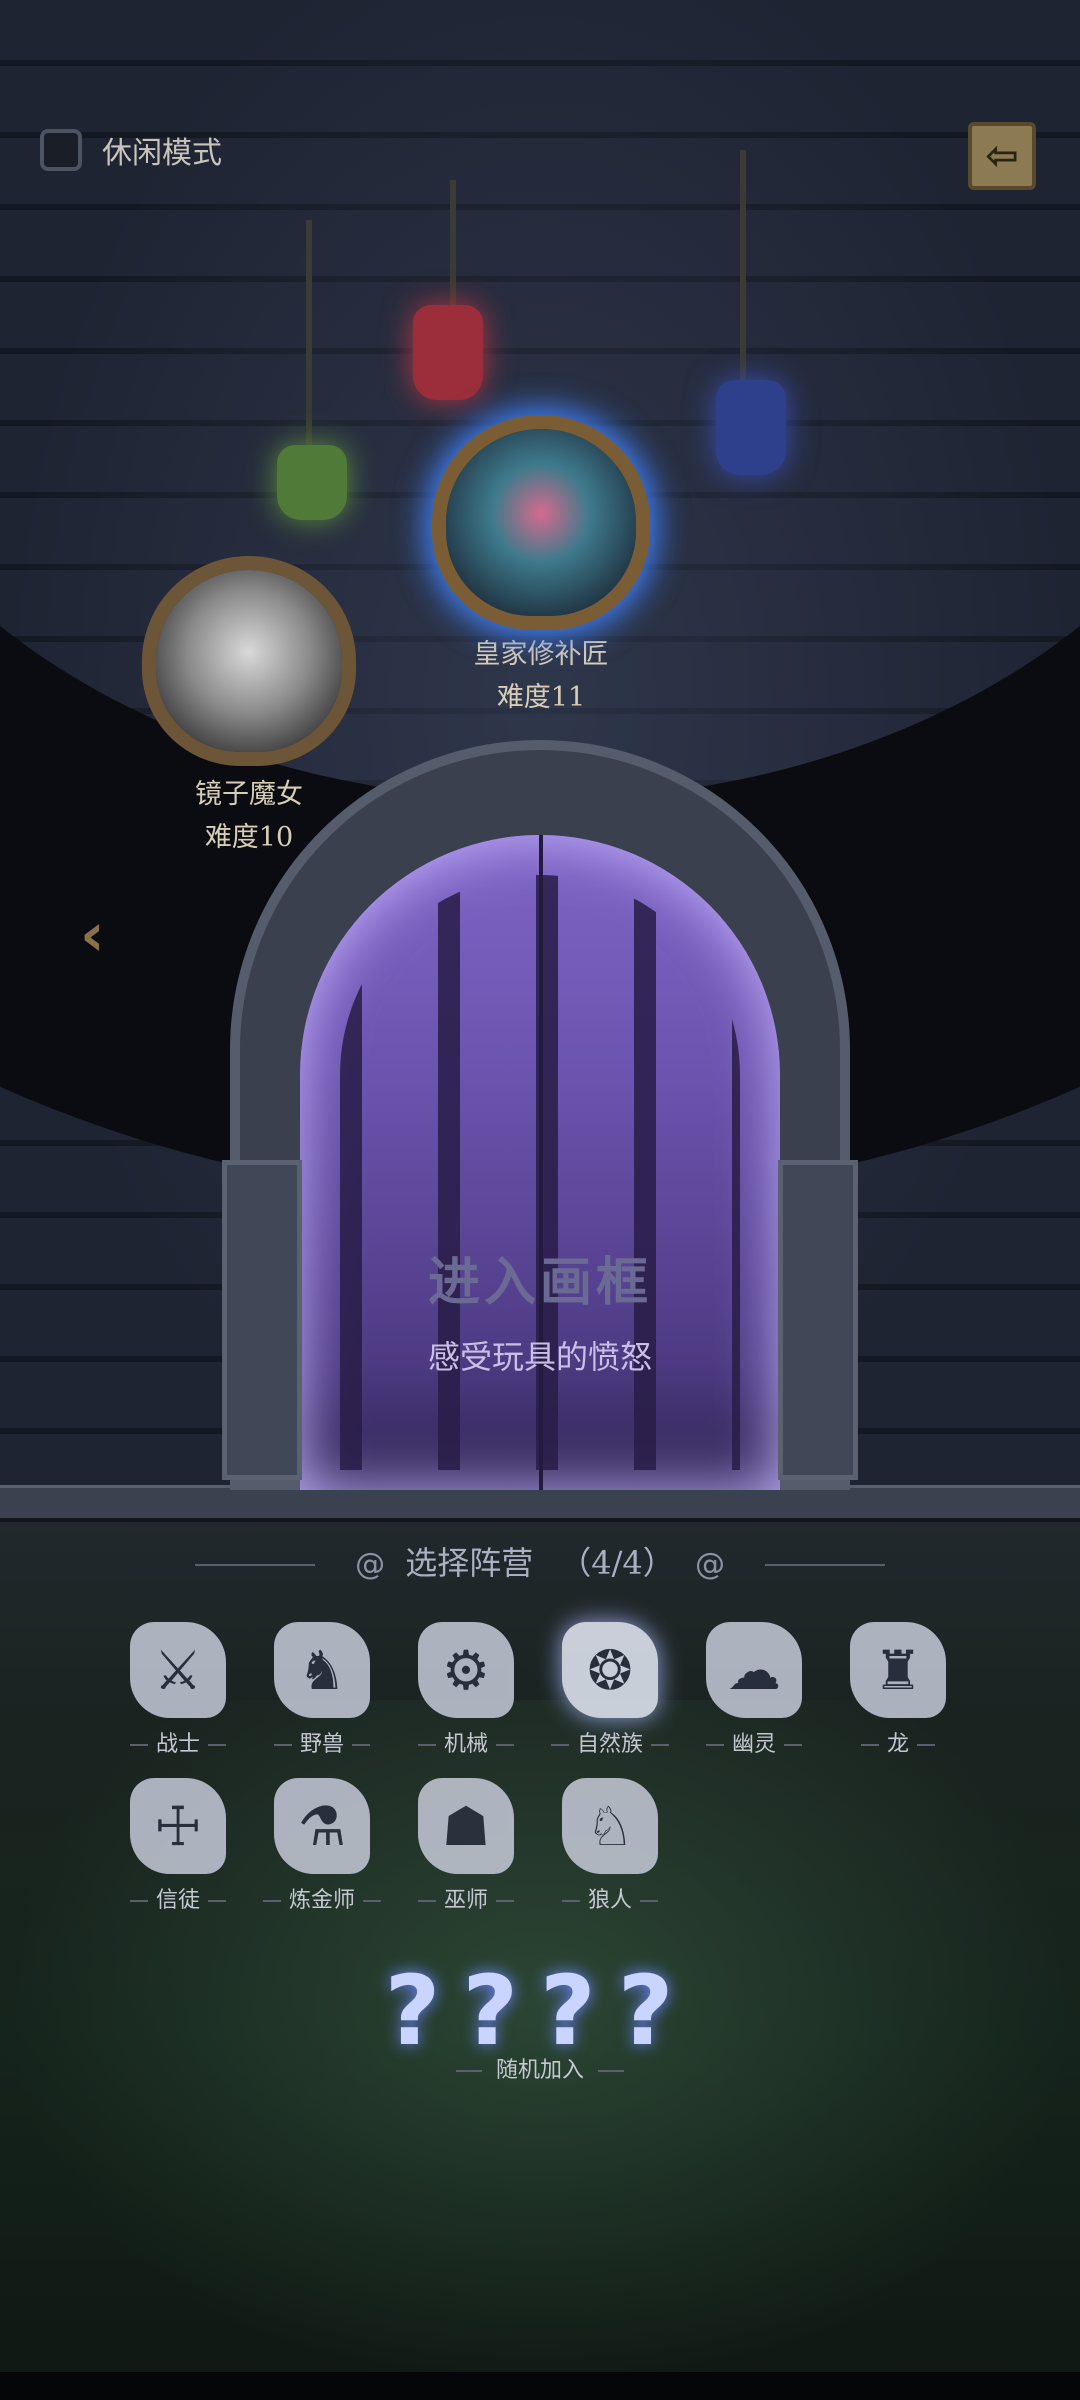 The height and width of the screenshot is (2400, 1080). What do you see at coordinates (322, 1742) in the screenshot?
I see `faction-label: 野兽` at bounding box center [322, 1742].